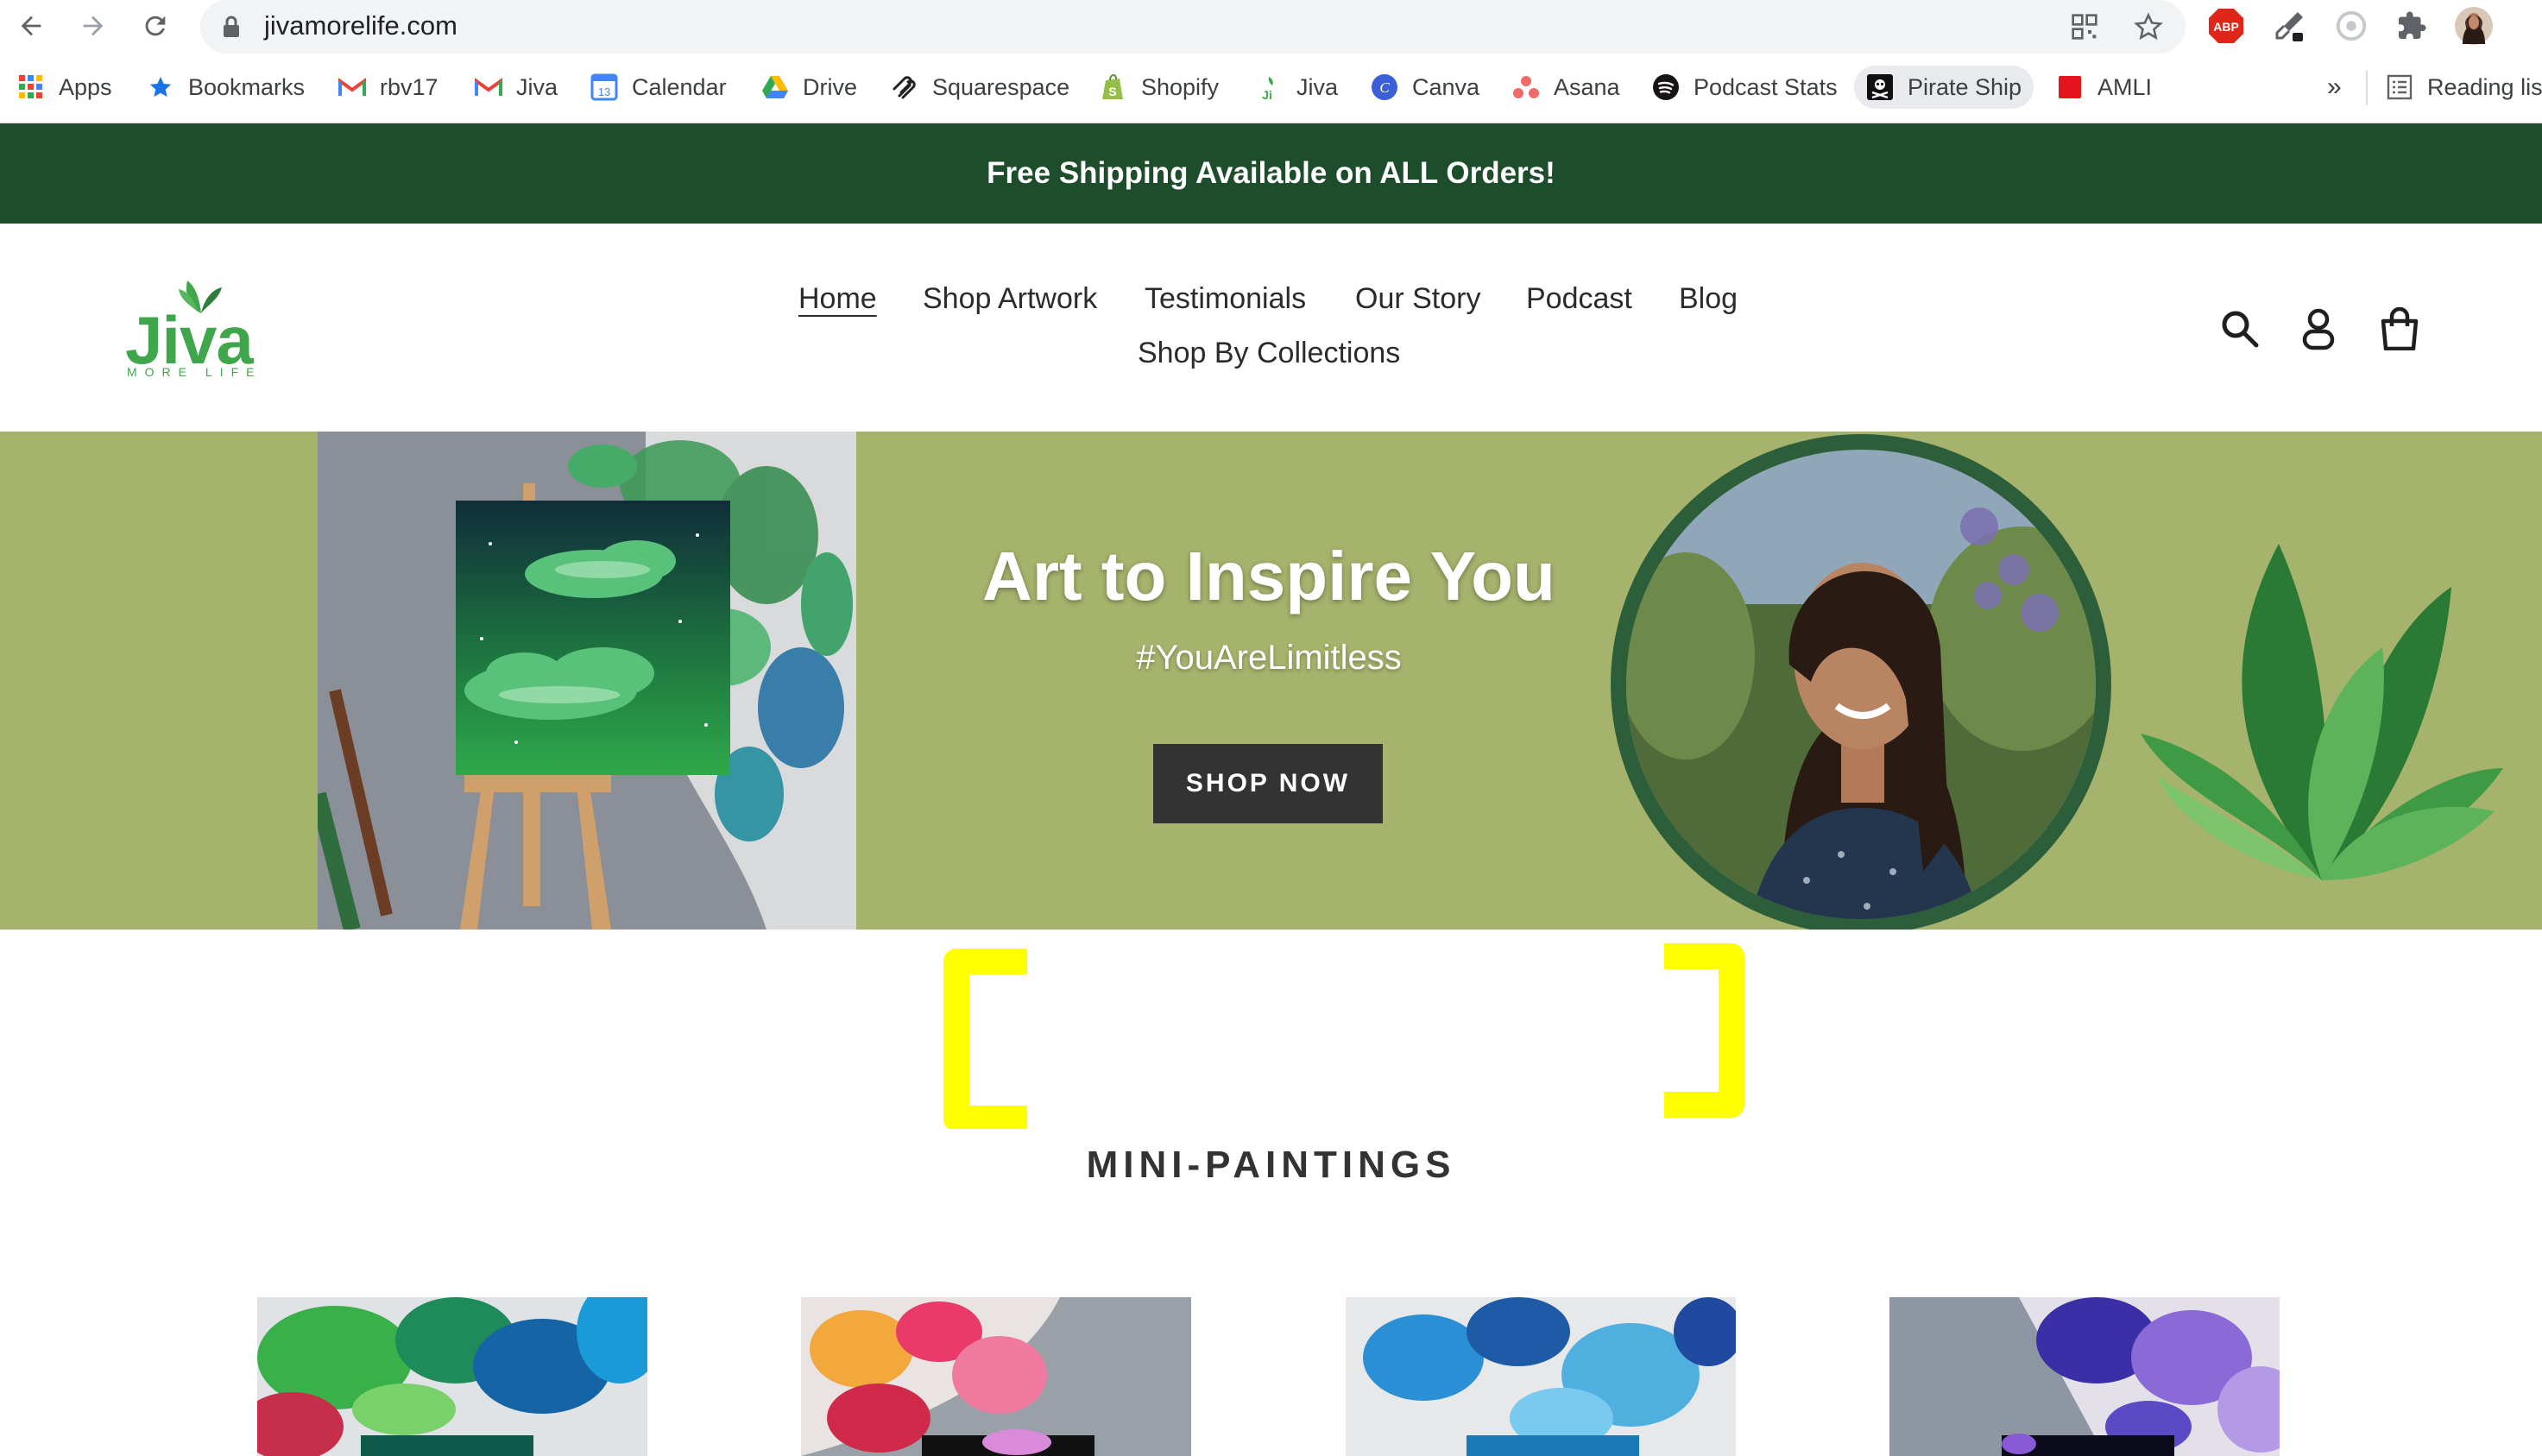 This screenshot has height=1456, width=2542. What do you see at coordinates (85, 87) in the screenshot?
I see `bookmark-label: Apps` at bounding box center [85, 87].